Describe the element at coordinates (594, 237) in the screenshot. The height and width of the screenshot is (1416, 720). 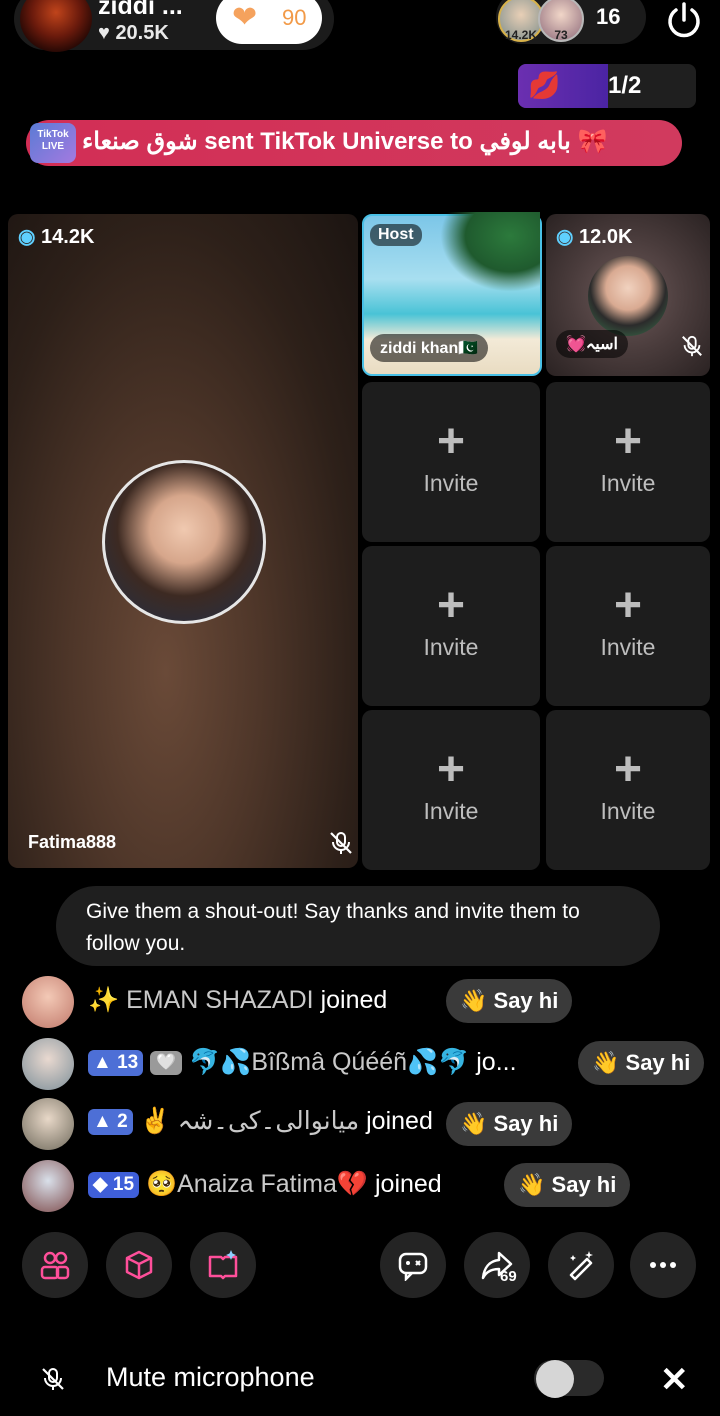
I see `guest-gift-count: ◉ 12.0K` at that location.